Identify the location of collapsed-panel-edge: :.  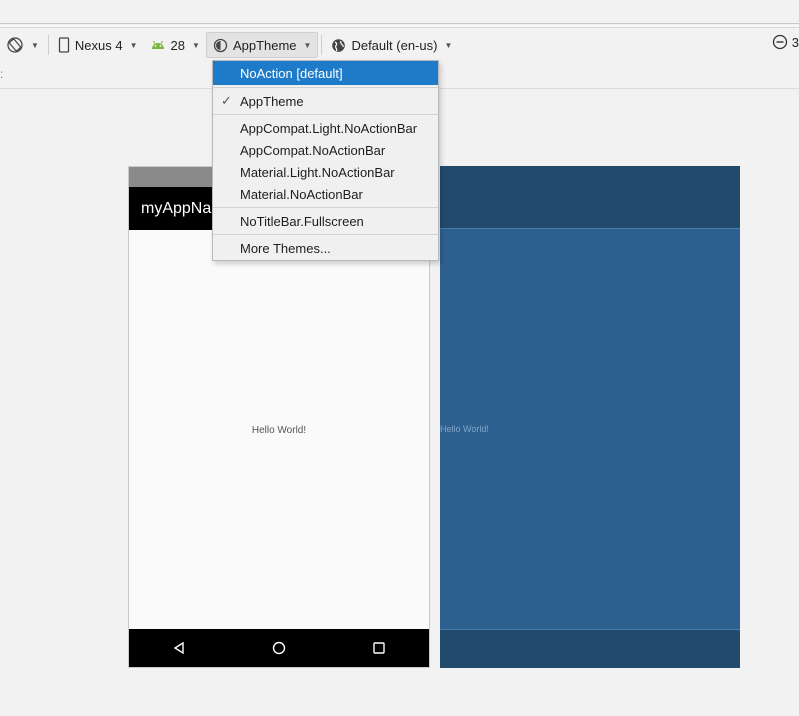
(2, 74).